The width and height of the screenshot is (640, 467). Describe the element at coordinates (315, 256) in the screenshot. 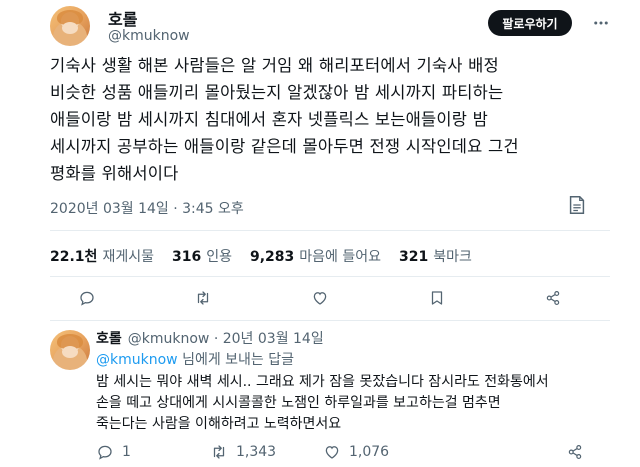

I see `stat-likes: 9,283 마음에 들어요` at that location.